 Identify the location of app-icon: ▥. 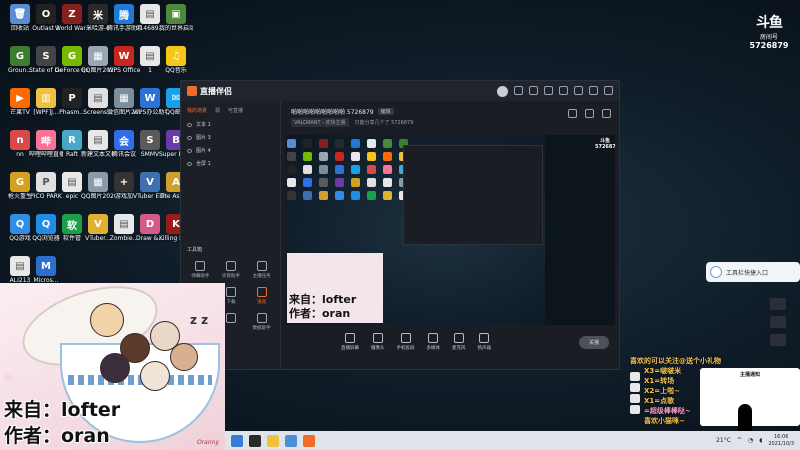
(46, 98).